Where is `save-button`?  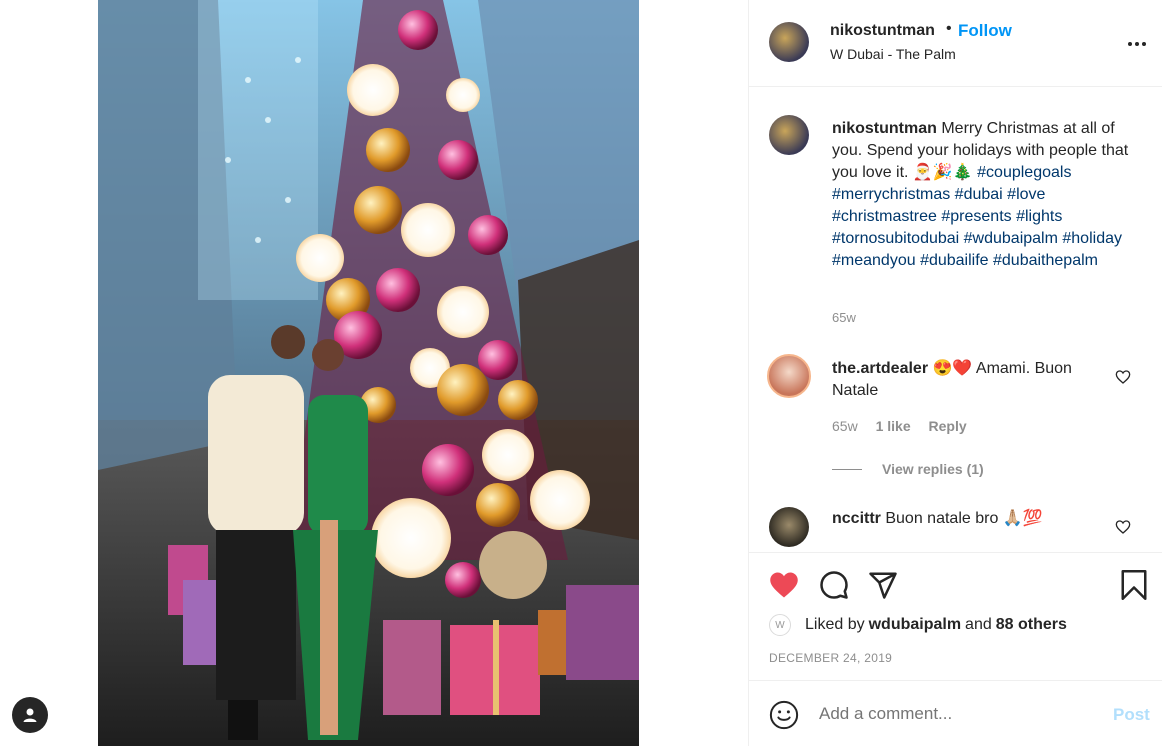
save-button is located at coordinates (1134, 585).